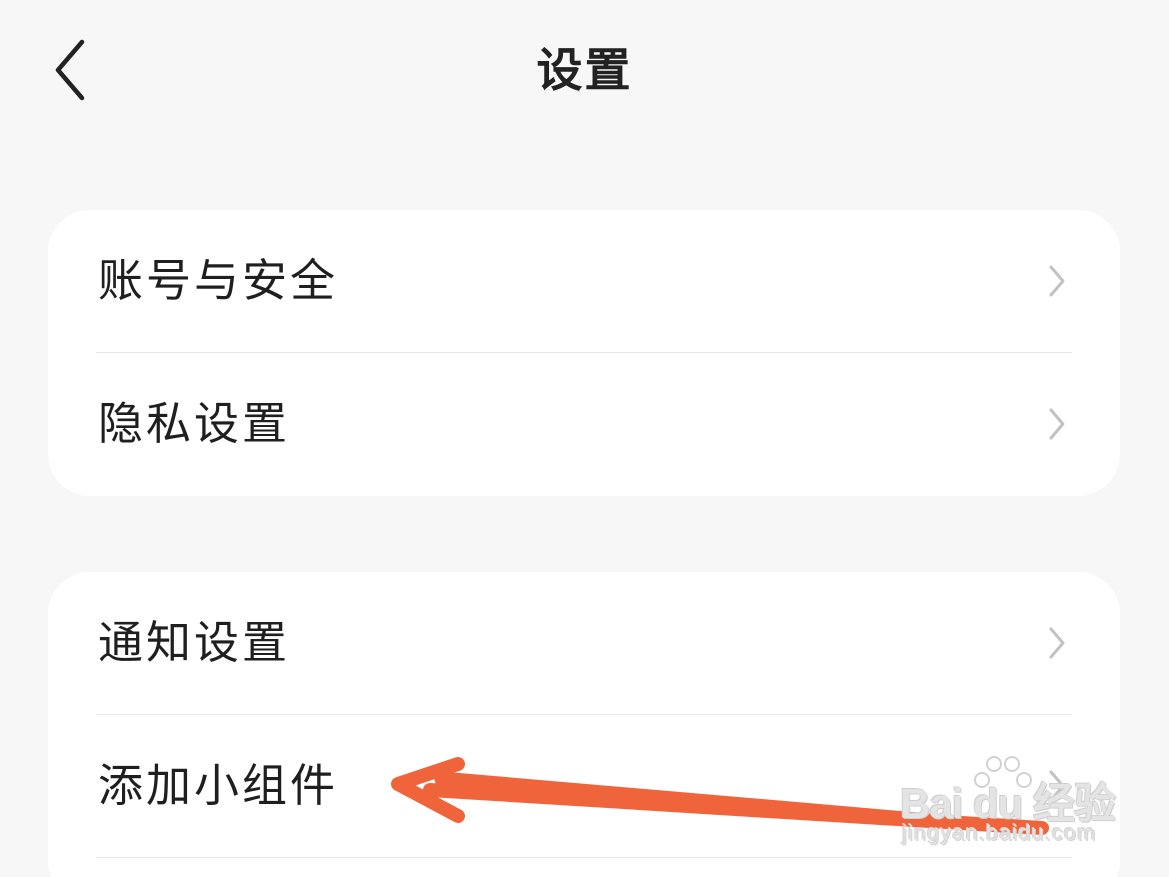  What do you see at coordinates (194, 642) in the screenshot?
I see `settings-item-label: 通知设置` at bounding box center [194, 642].